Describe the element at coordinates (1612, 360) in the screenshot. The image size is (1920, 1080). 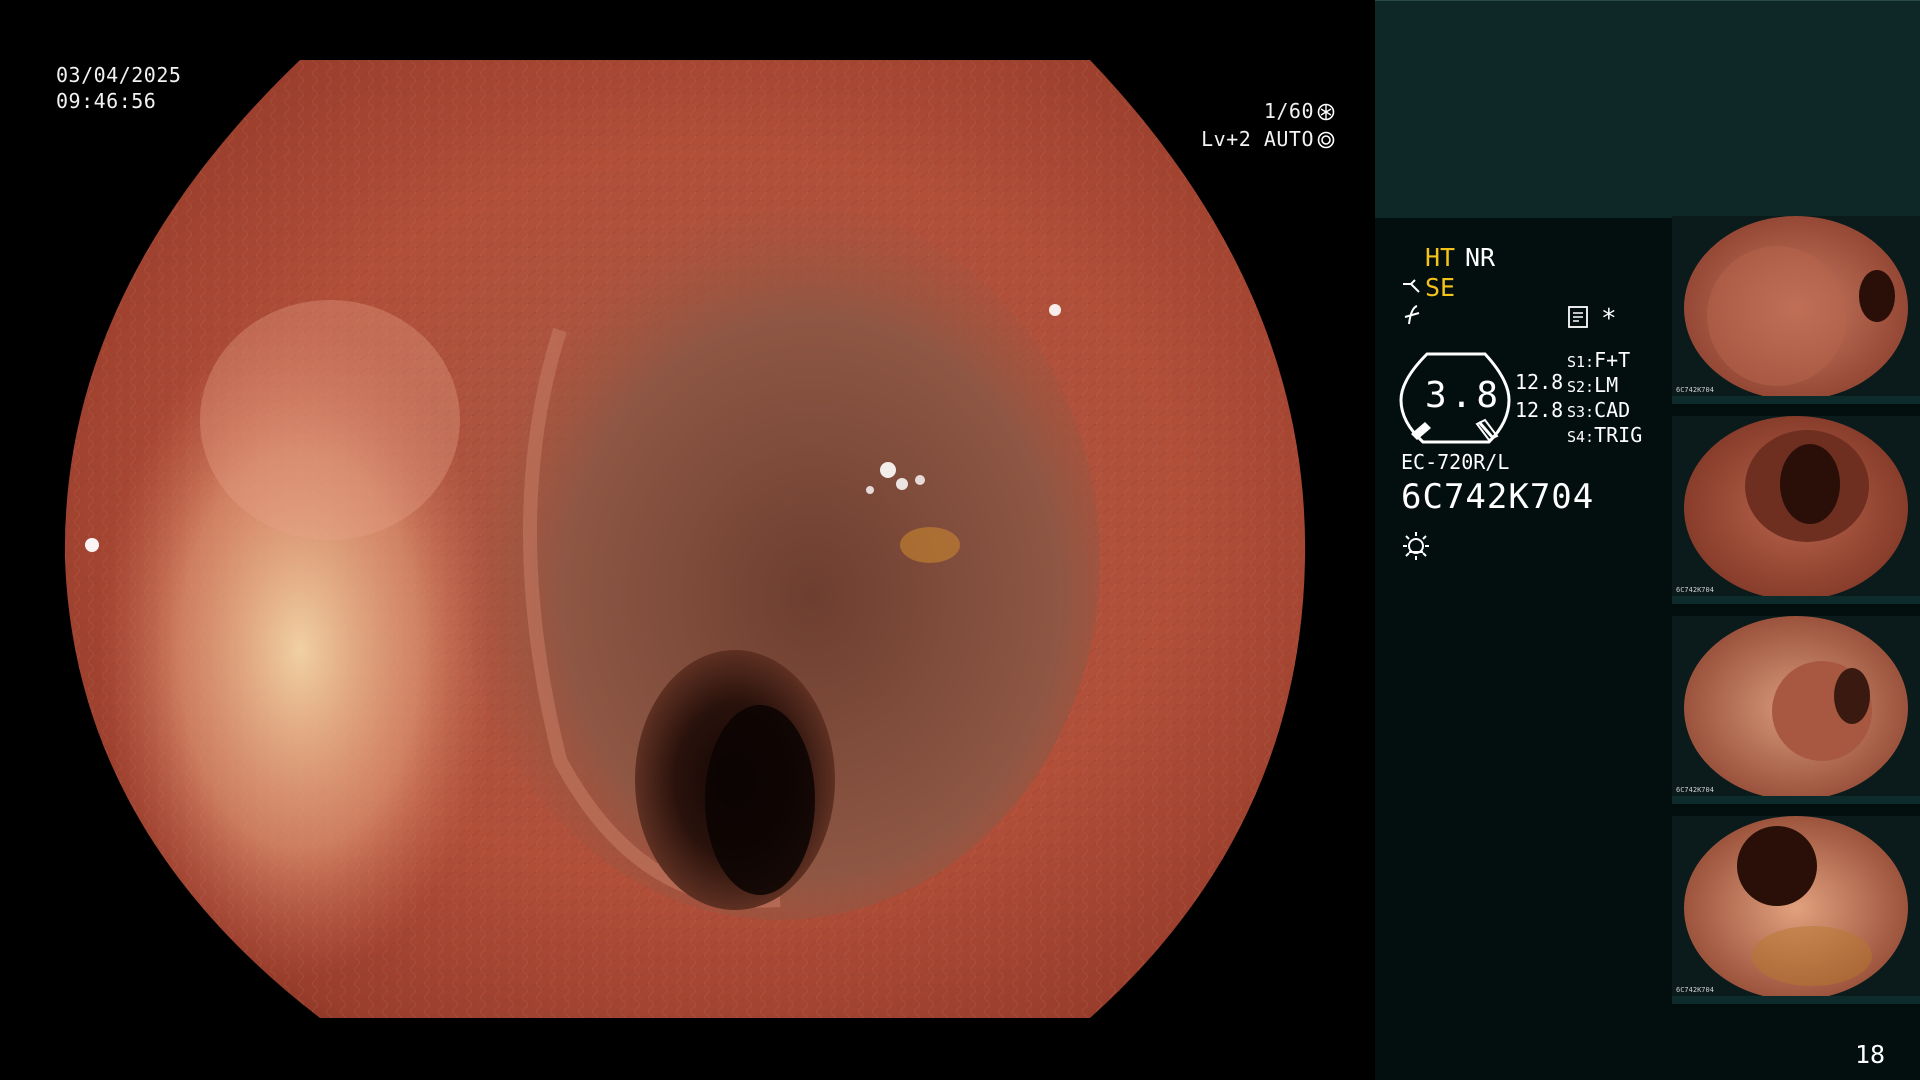
I see `switch-1-value: F+T` at that location.